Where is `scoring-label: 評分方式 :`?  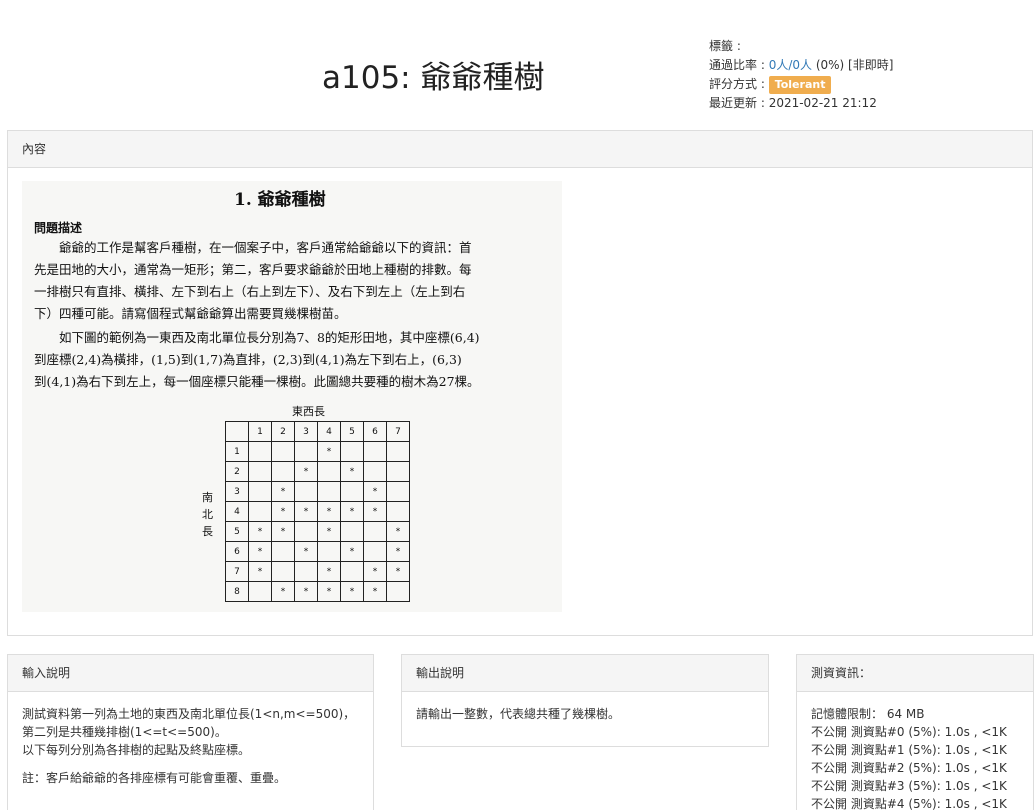 scoring-label: 評分方式 : is located at coordinates (739, 84).